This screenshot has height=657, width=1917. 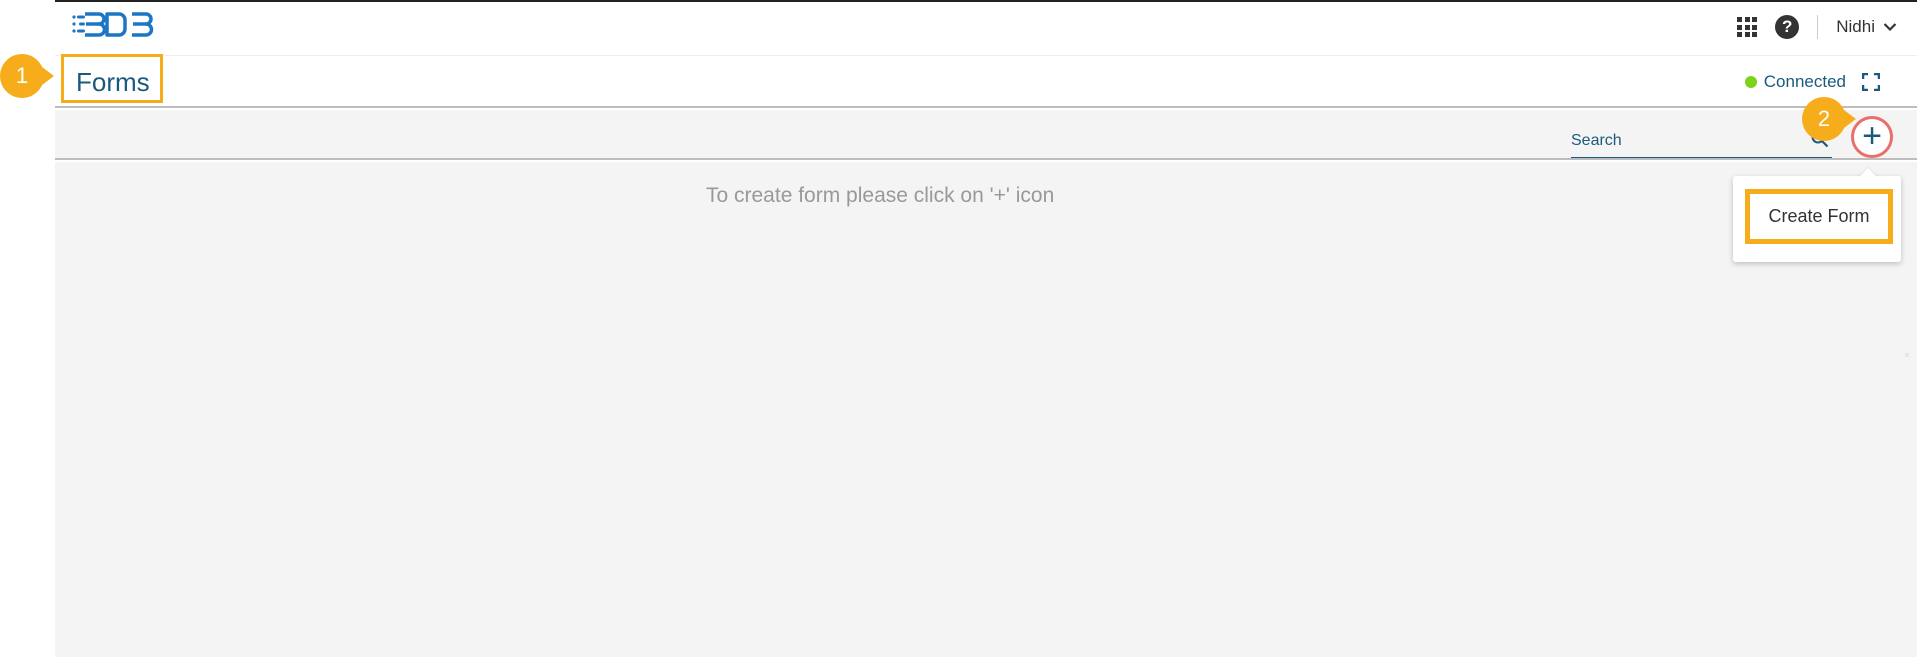 I want to click on user-menu: Nidhi, so click(x=1866, y=27).